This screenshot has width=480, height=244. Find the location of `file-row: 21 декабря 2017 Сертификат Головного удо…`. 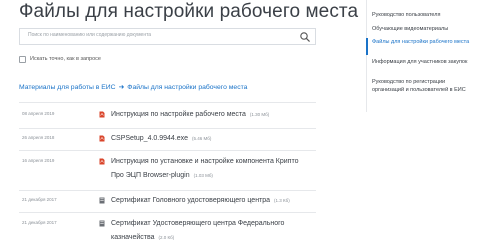

file-row: 21 декабря 2017 Сертификат Головного удо… is located at coordinates (167, 201).